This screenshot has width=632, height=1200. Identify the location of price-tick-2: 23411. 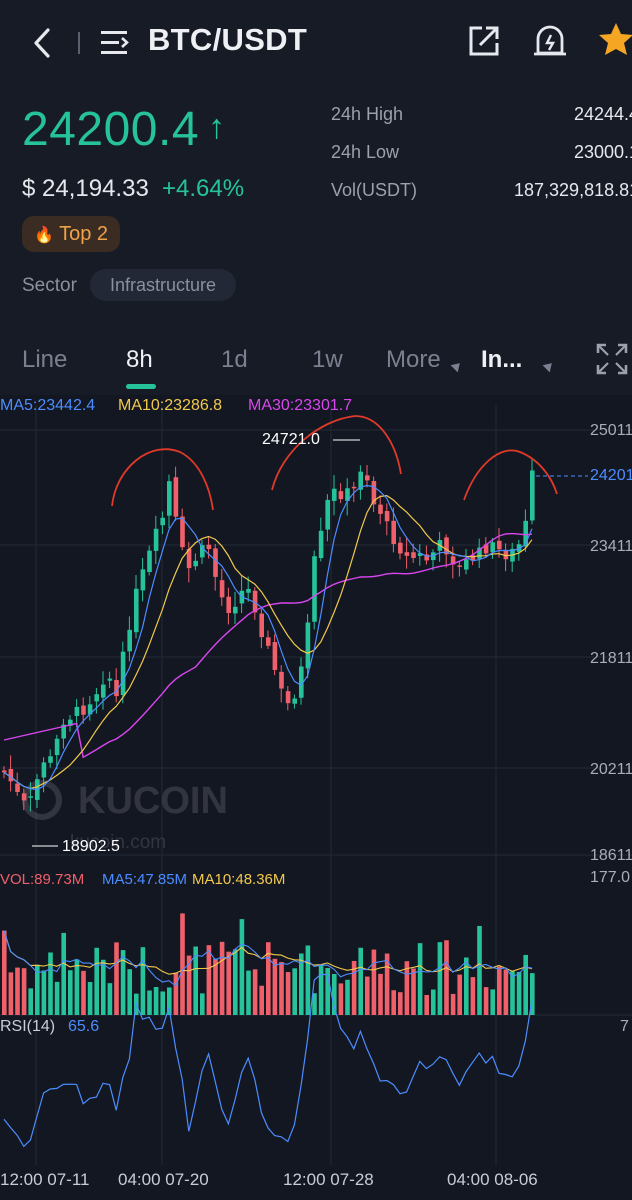
(611, 546).